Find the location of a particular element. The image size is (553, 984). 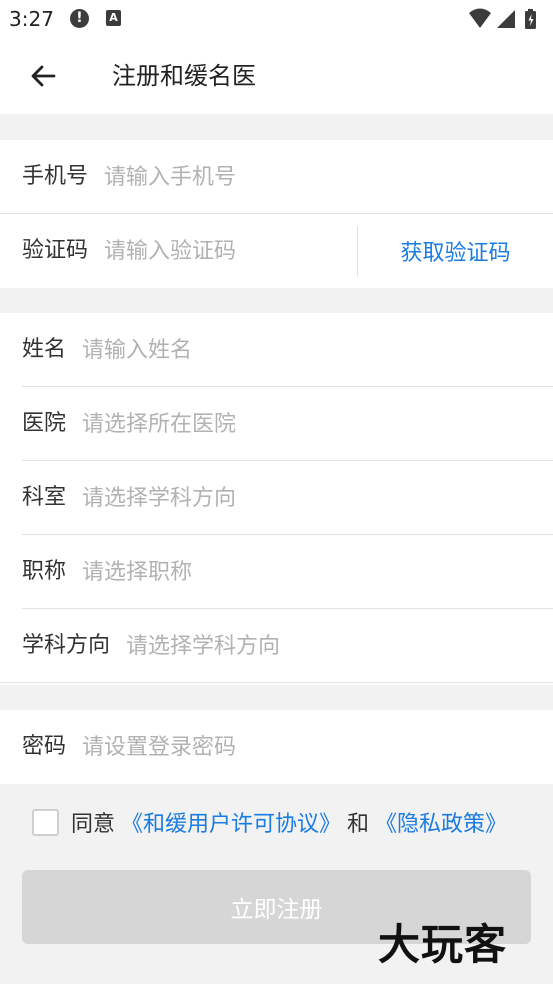

watermark: 大玩客 is located at coordinates (443, 944).